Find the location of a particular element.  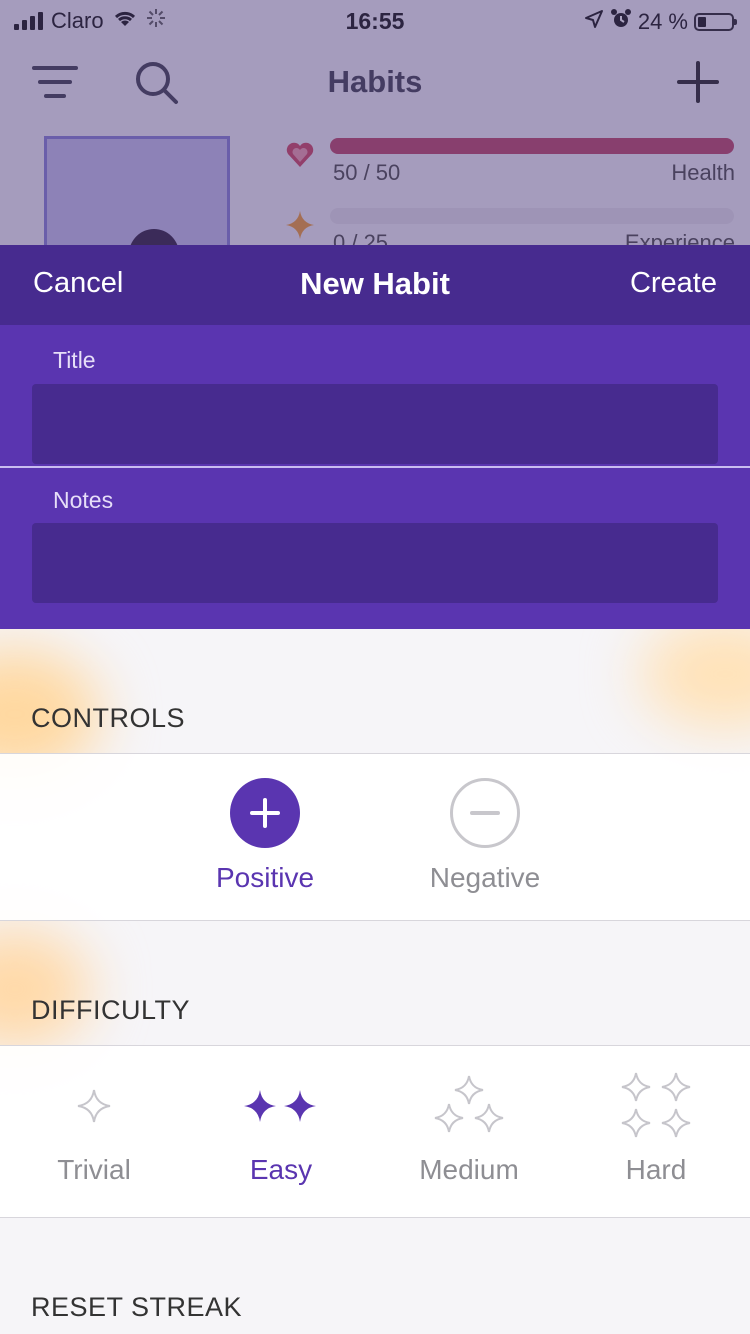

create-button: Create is located at coordinates (673, 283).